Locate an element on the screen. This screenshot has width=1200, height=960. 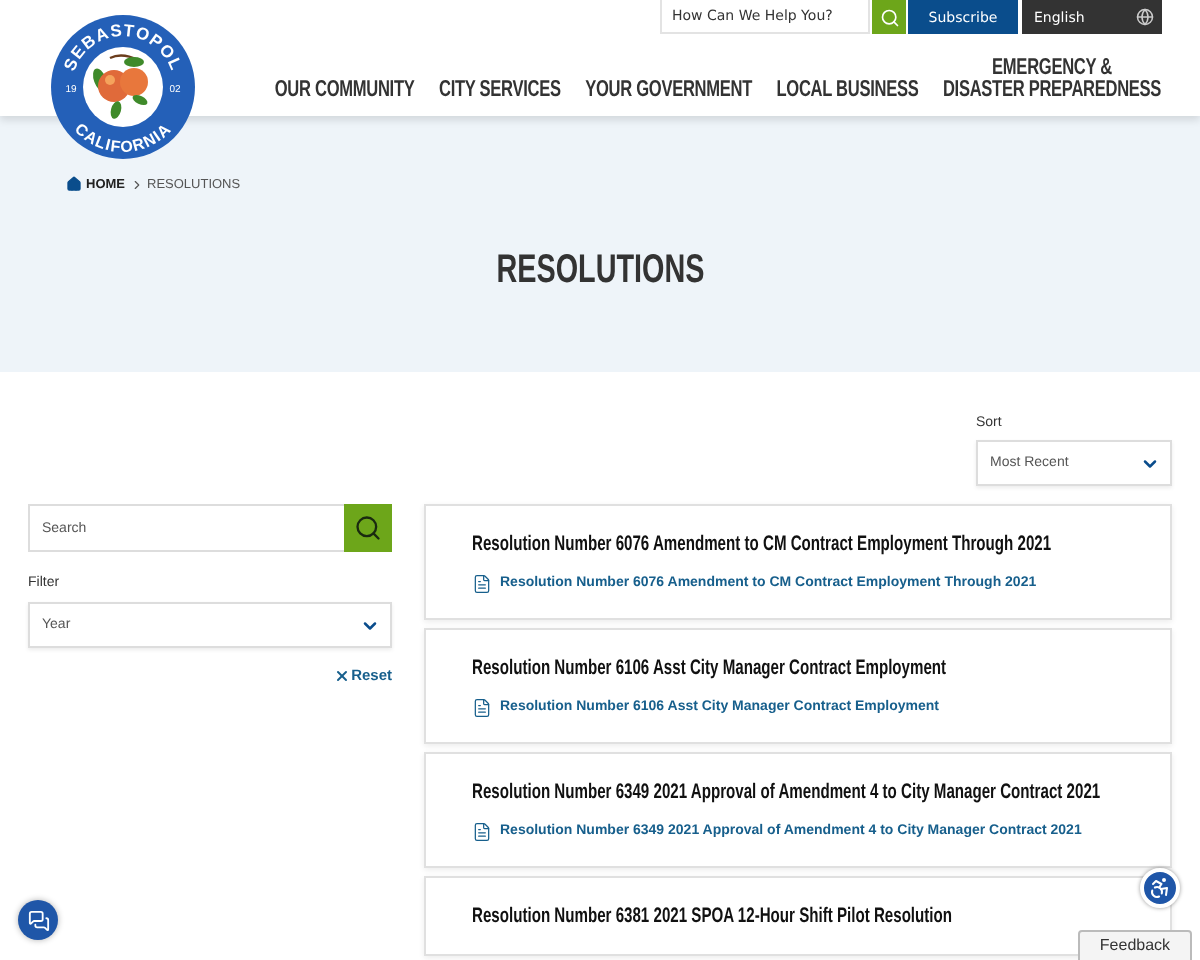
nav-link: CITY SERVICES is located at coordinates (500, 91).